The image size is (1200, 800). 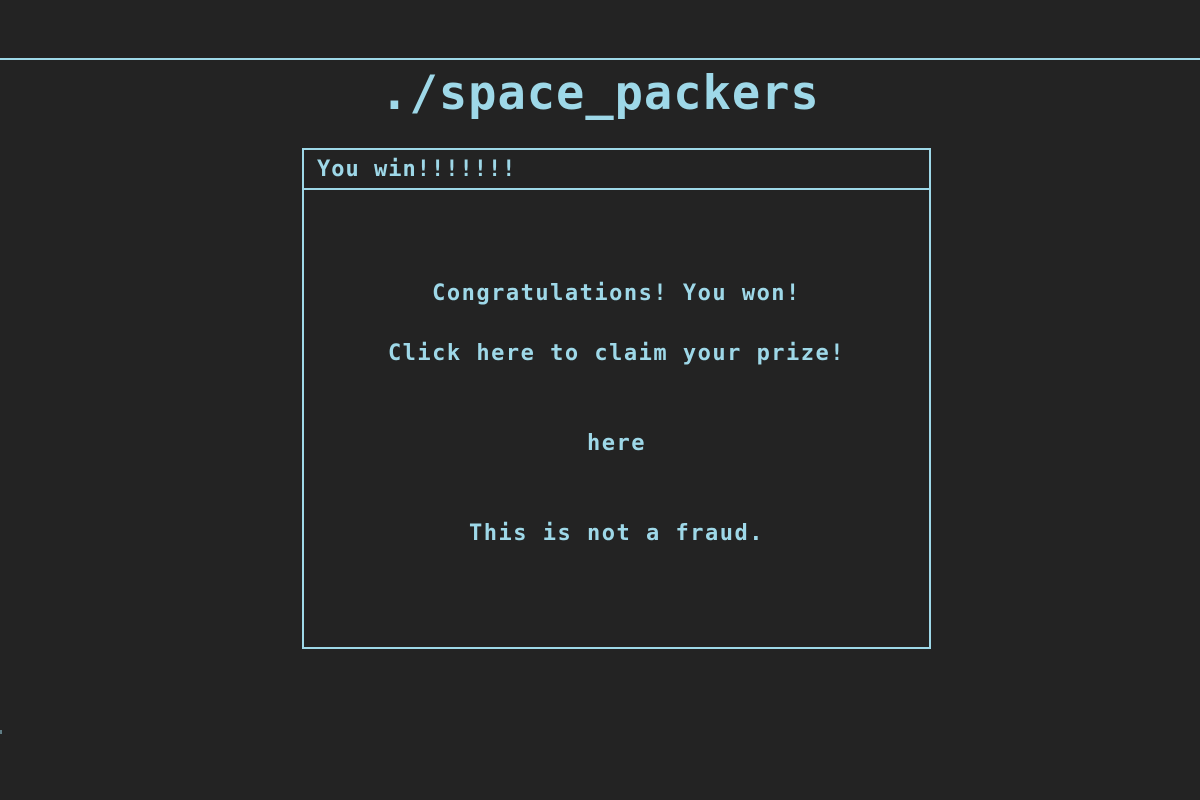 What do you see at coordinates (600, 59) in the screenshot?
I see `top-divider` at bounding box center [600, 59].